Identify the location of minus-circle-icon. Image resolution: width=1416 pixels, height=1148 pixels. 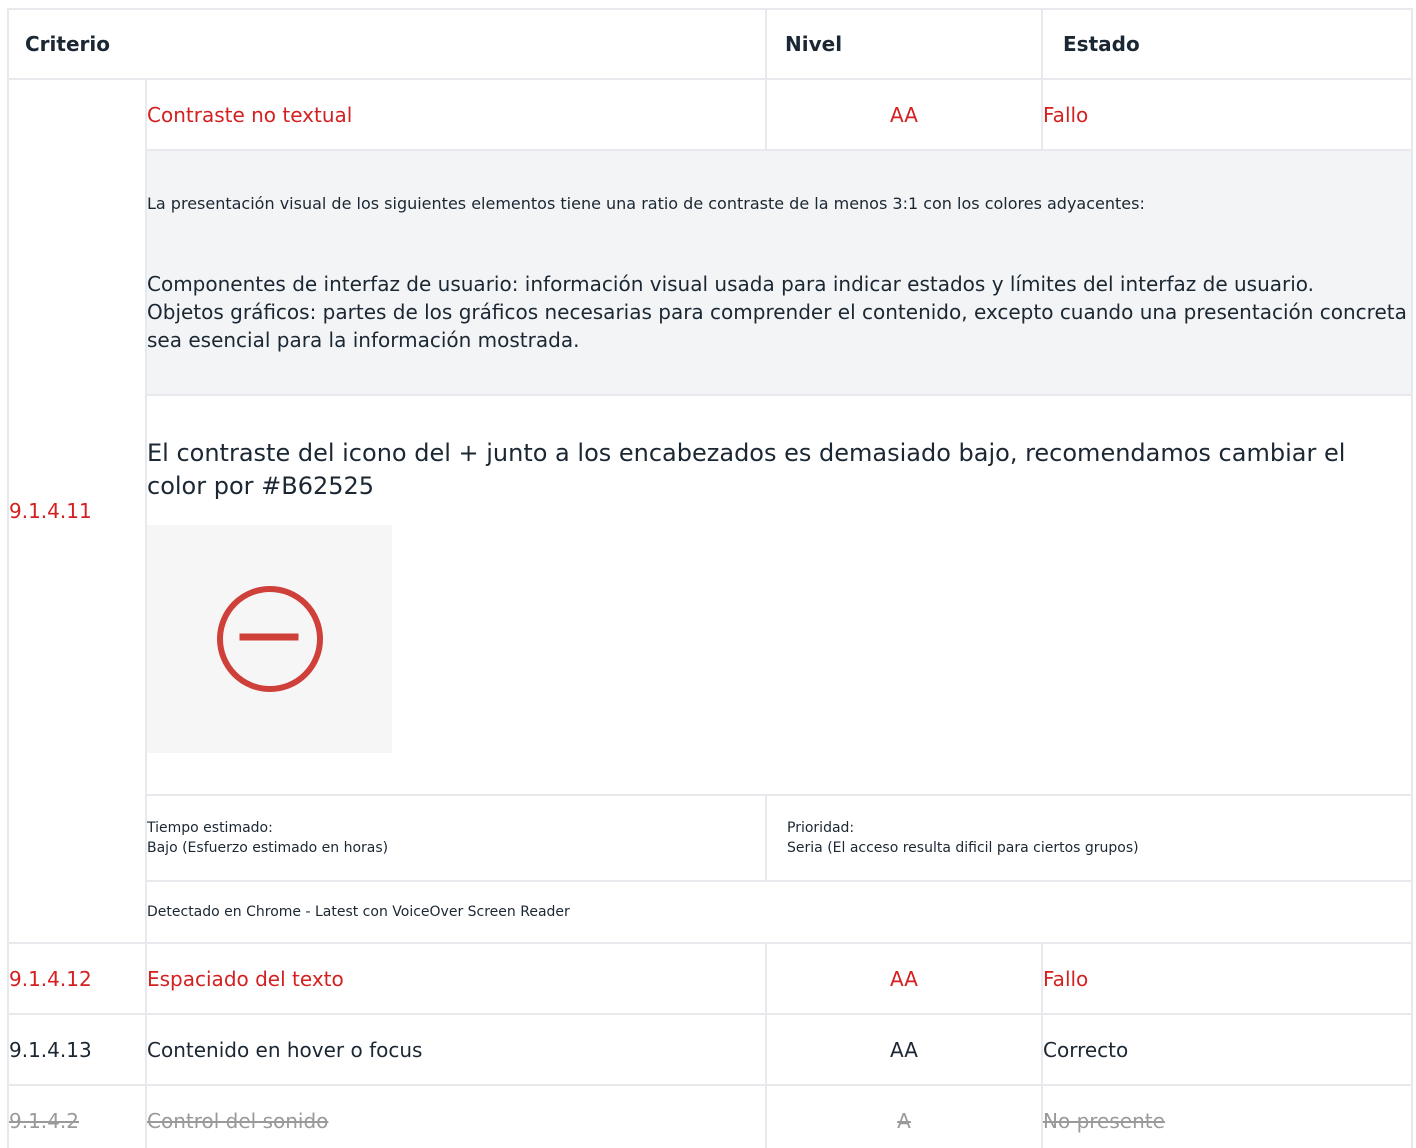
(269, 639).